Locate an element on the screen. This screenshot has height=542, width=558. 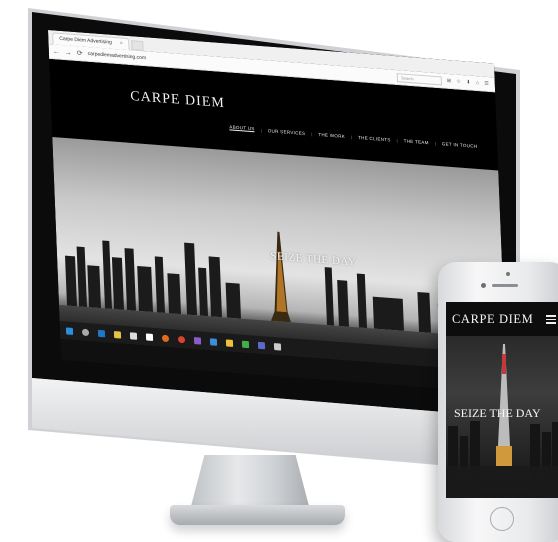
smartphone: CARPE DIEM SEIZE THE DAY is located at coordinates (498, 402).